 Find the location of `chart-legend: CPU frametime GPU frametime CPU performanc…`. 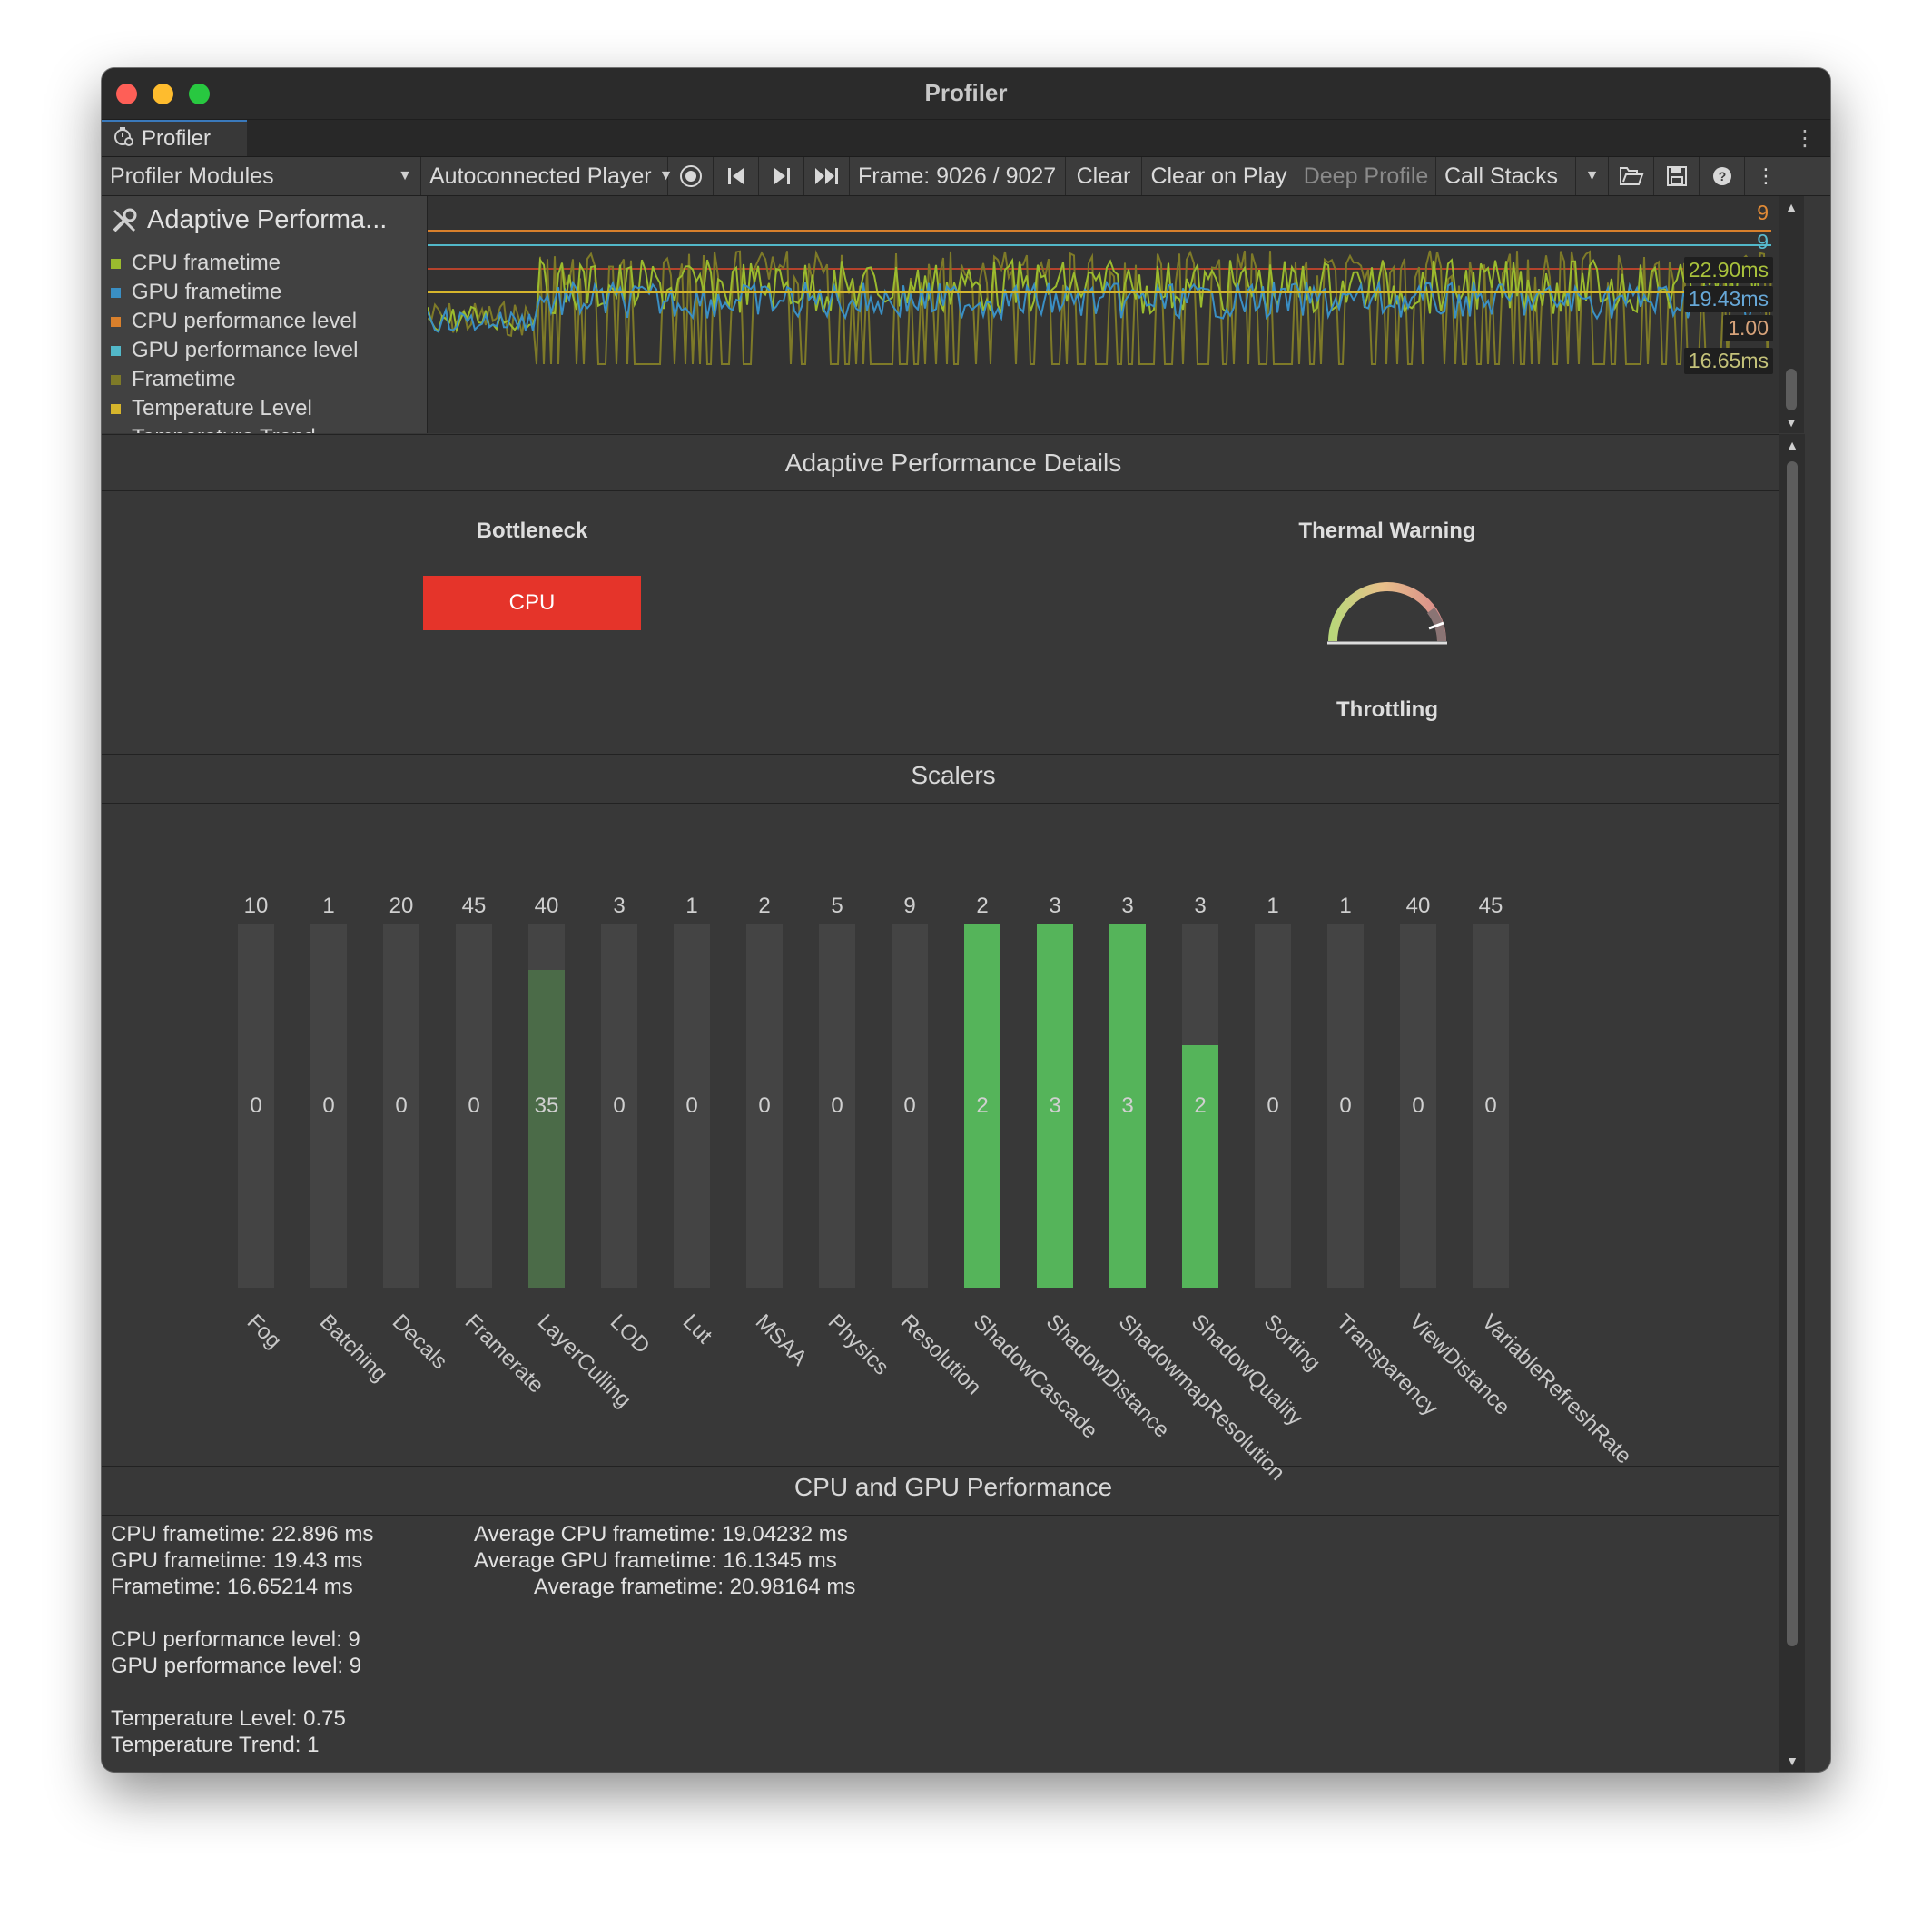

chart-legend: CPU frametime GPU frametime CPU performanc… is located at coordinates (234, 341).